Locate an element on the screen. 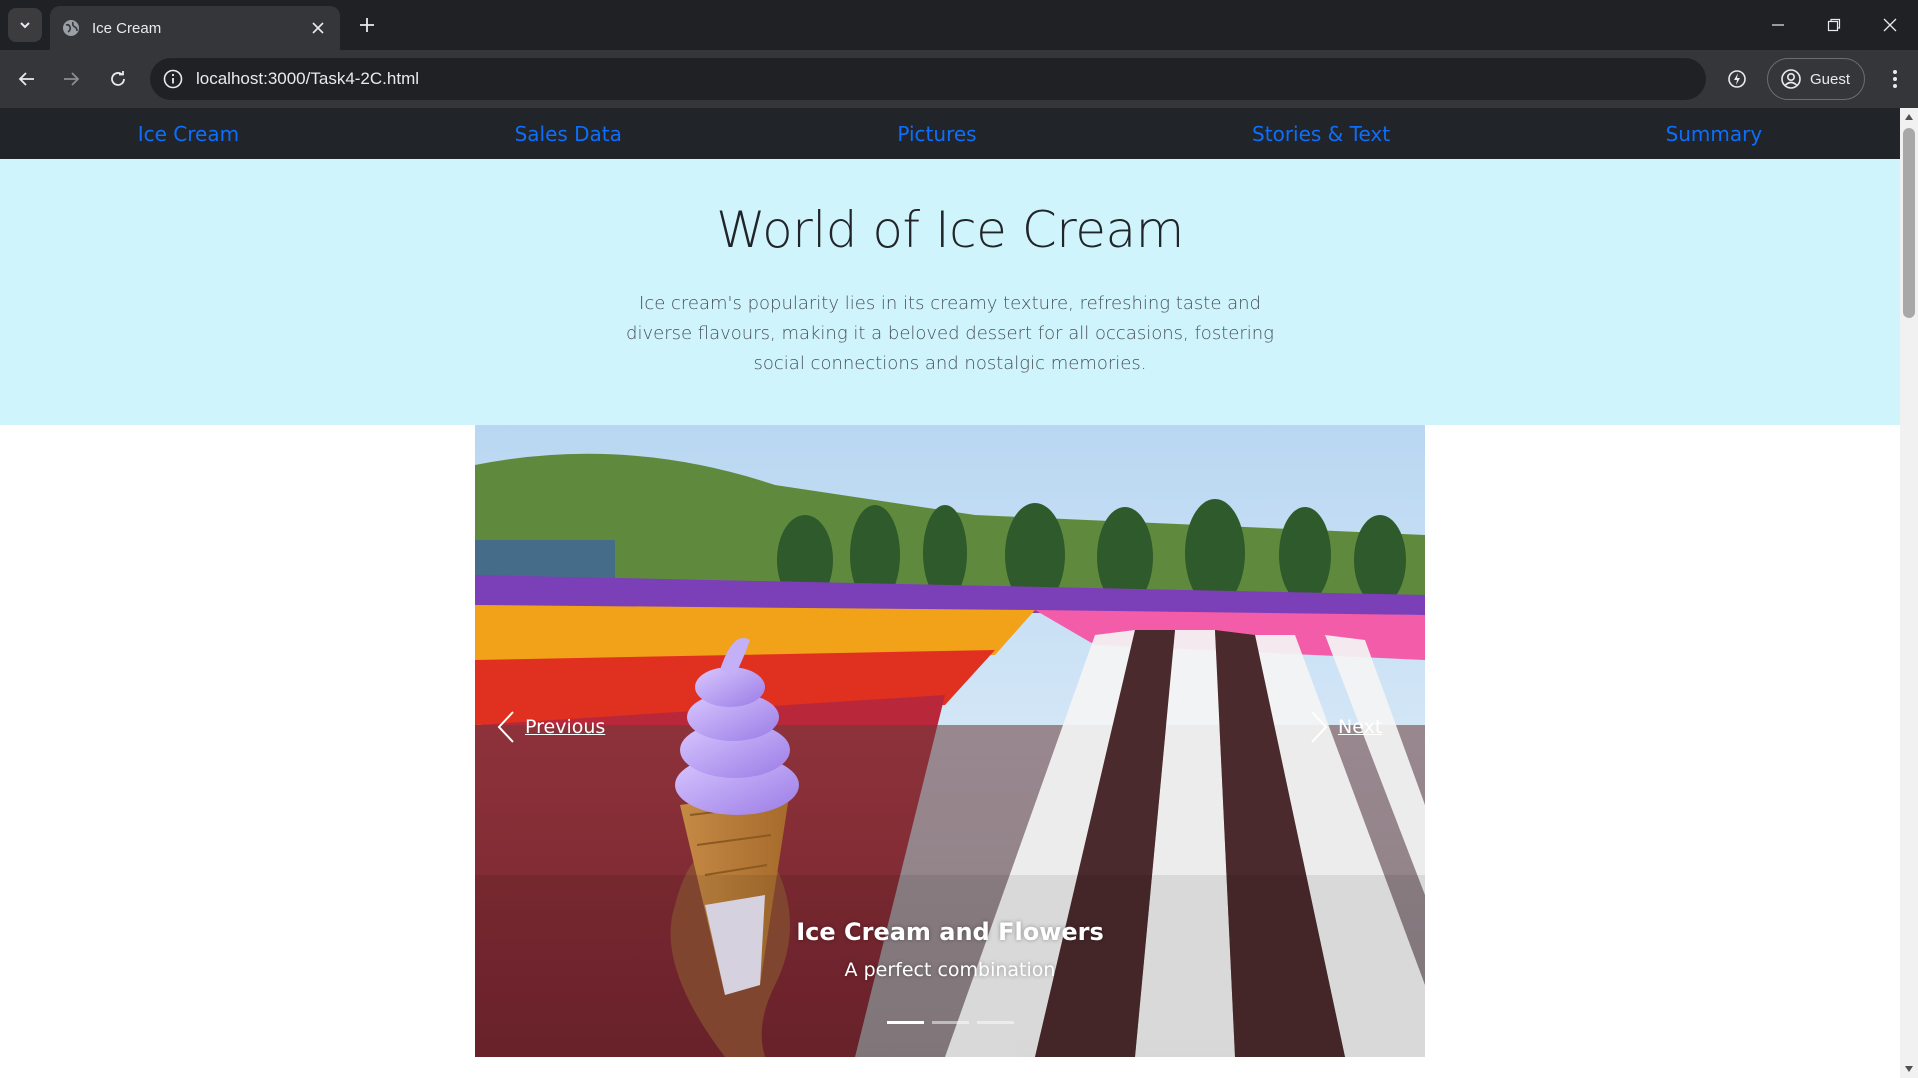  page-title: World of Ice Cream is located at coordinates (950, 230).